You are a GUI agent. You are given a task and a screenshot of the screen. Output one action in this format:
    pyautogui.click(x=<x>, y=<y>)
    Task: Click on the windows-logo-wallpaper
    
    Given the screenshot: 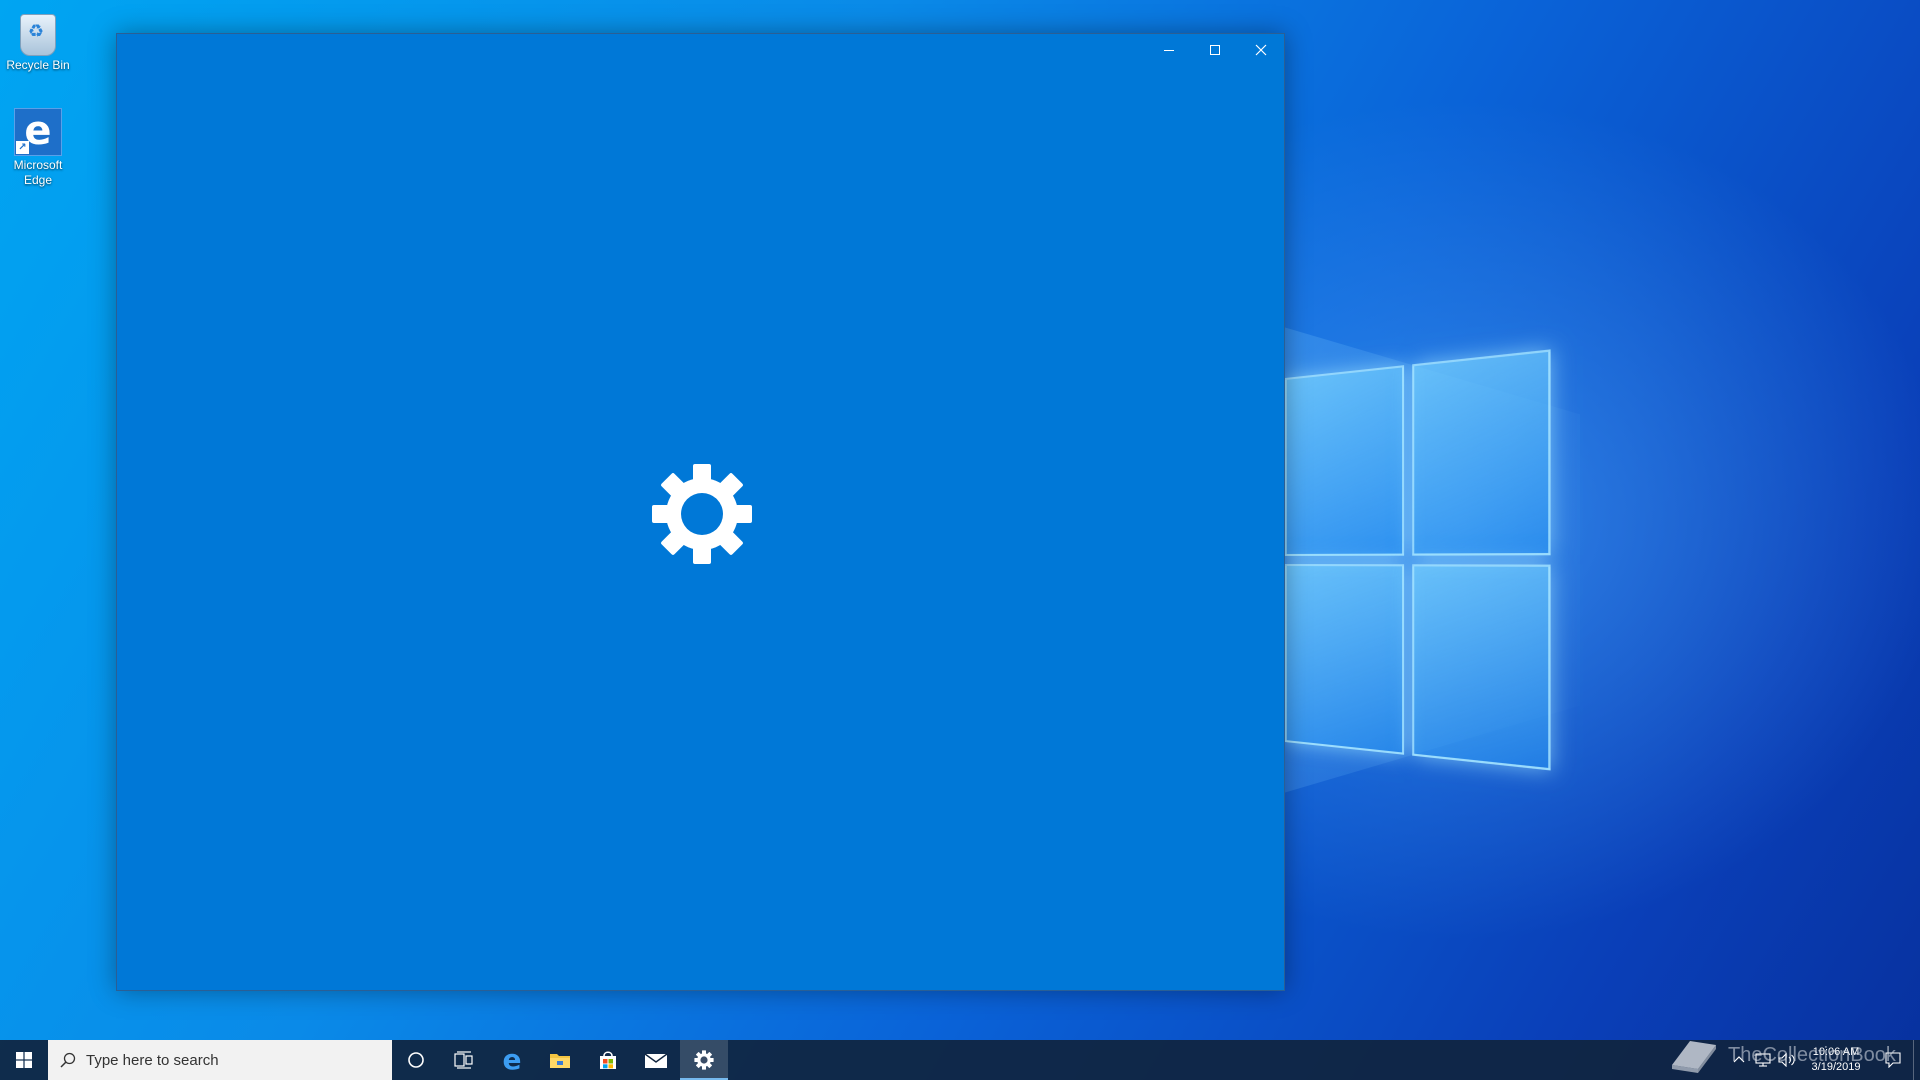 What is the action you would take?
    pyautogui.click(x=1418, y=560)
    